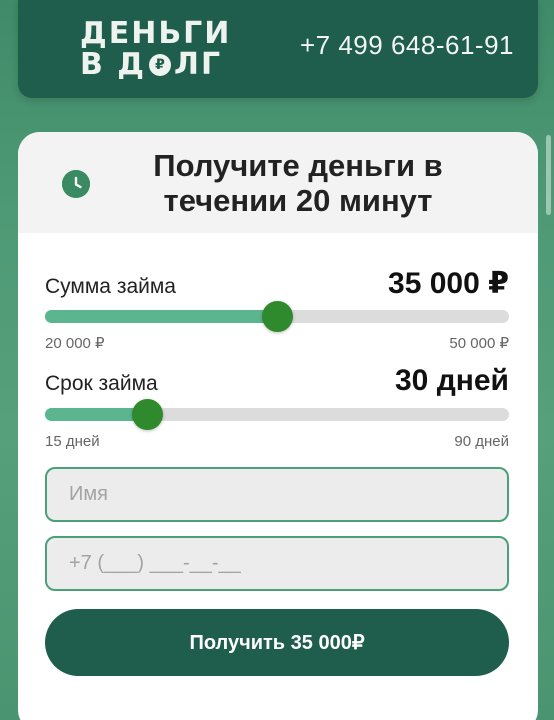 The width and height of the screenshot is (554, 720). Describe the element at coordinates (277, 414) in the screenshot. I see `term-slider` at that location.